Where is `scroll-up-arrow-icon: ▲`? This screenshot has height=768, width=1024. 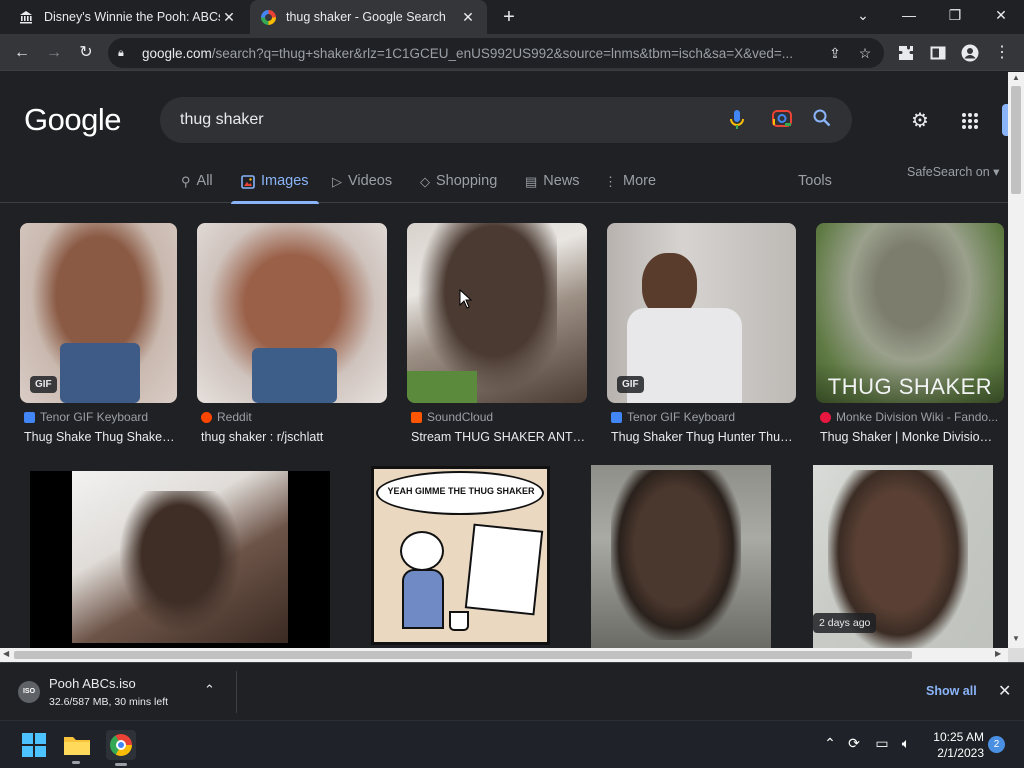 scroll-up-arrow-icon: ▲ is located at coordinates (1016, 77).